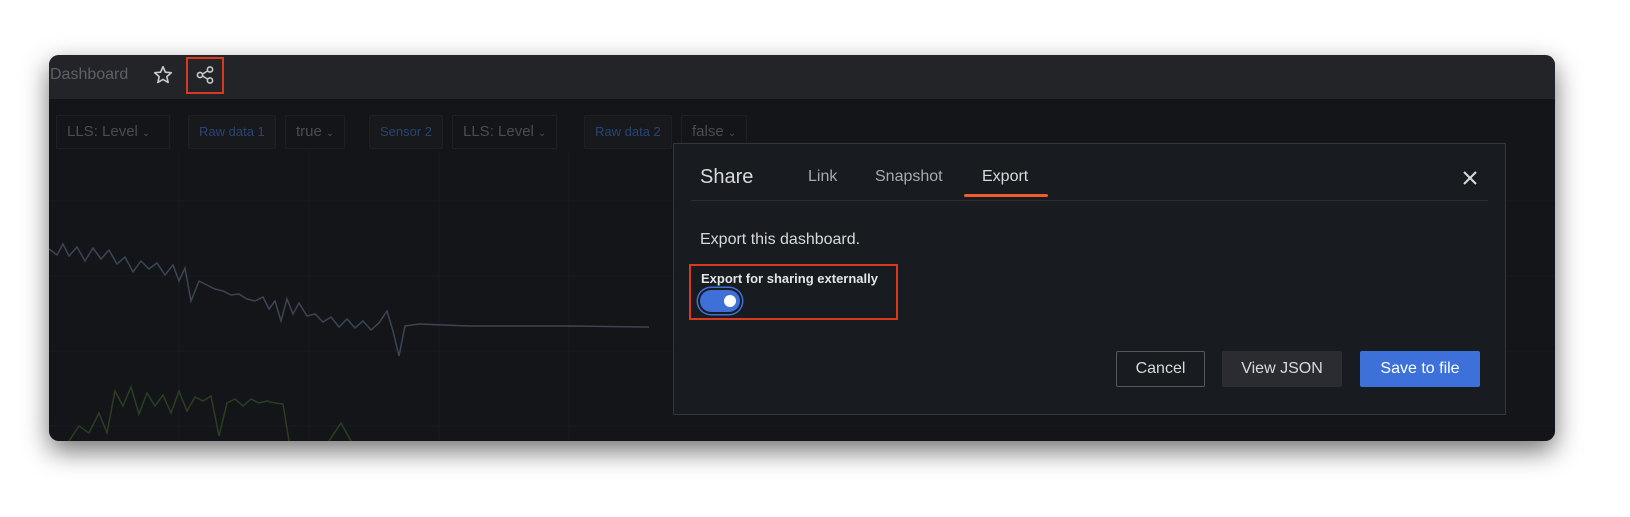  Describe the element at coordinates (1282, 369) in the screenshot. I see `view-json-button: View JSON` at that location.